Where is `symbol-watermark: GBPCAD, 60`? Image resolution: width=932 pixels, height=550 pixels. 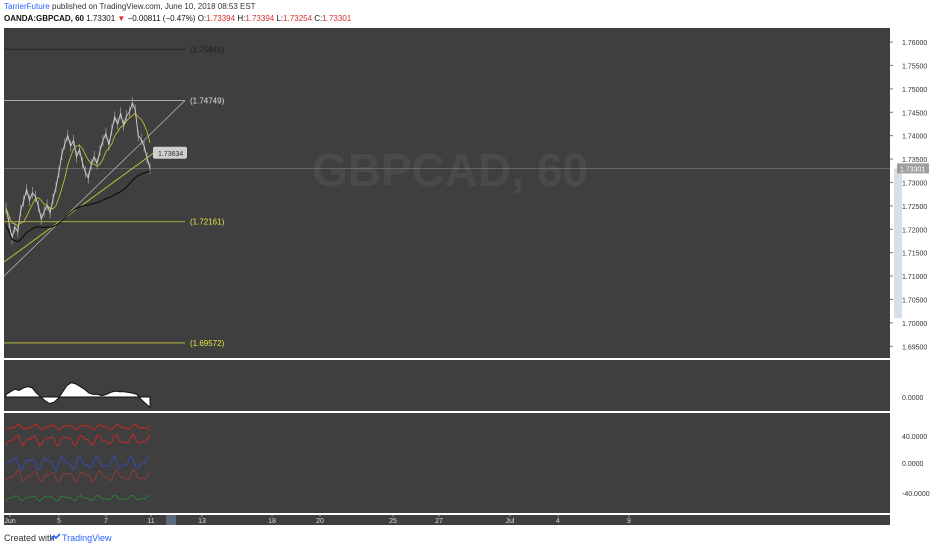 symbol-watermark: GBPCAD, 60 is located at coordinates (450, 170).